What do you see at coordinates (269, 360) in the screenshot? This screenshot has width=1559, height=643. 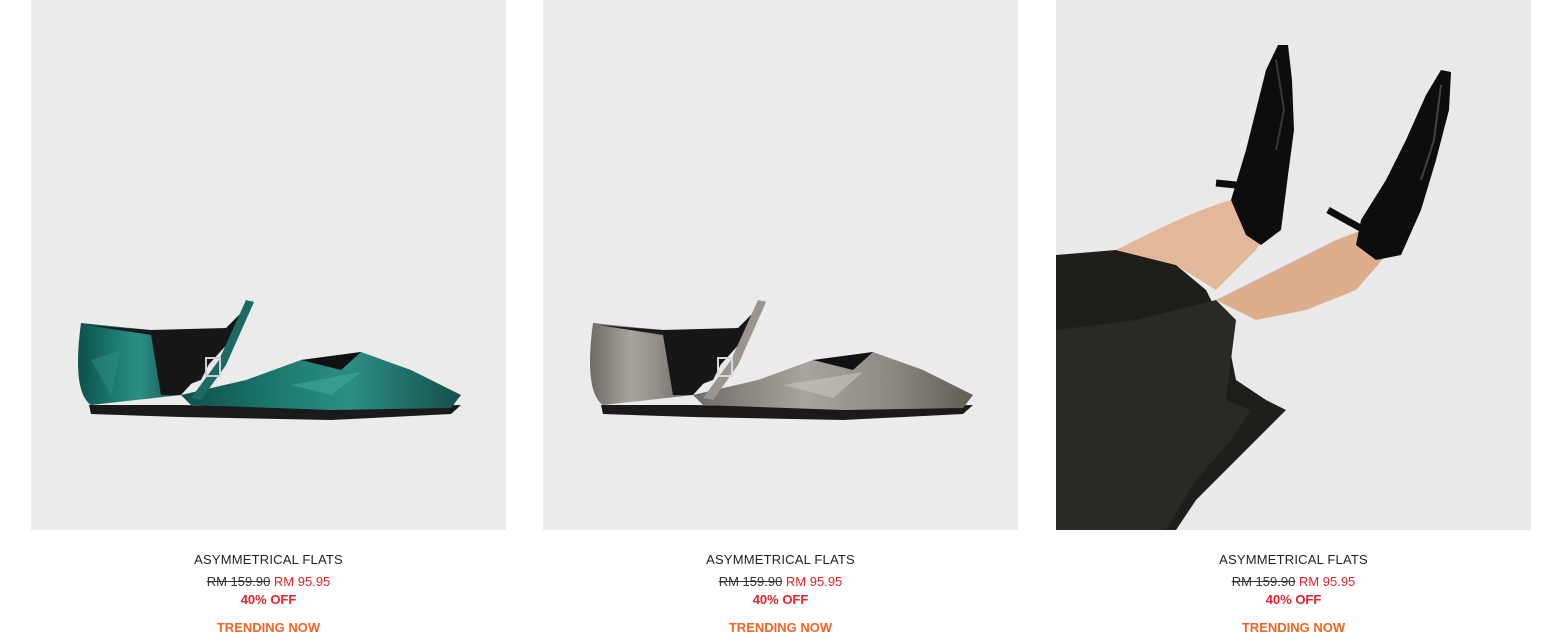 I see `green-flat-illustration` at bounding box center [269, 360].